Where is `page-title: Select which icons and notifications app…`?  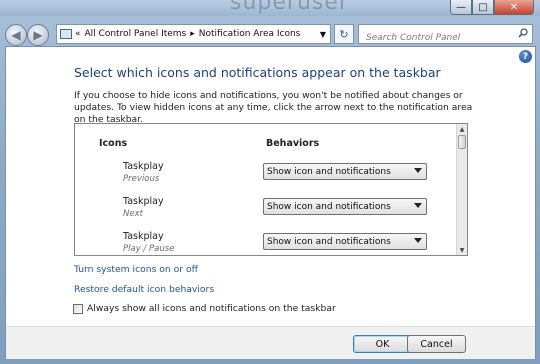
page-title: Select which icons and notifications app… is located at coordinates (257, 72).